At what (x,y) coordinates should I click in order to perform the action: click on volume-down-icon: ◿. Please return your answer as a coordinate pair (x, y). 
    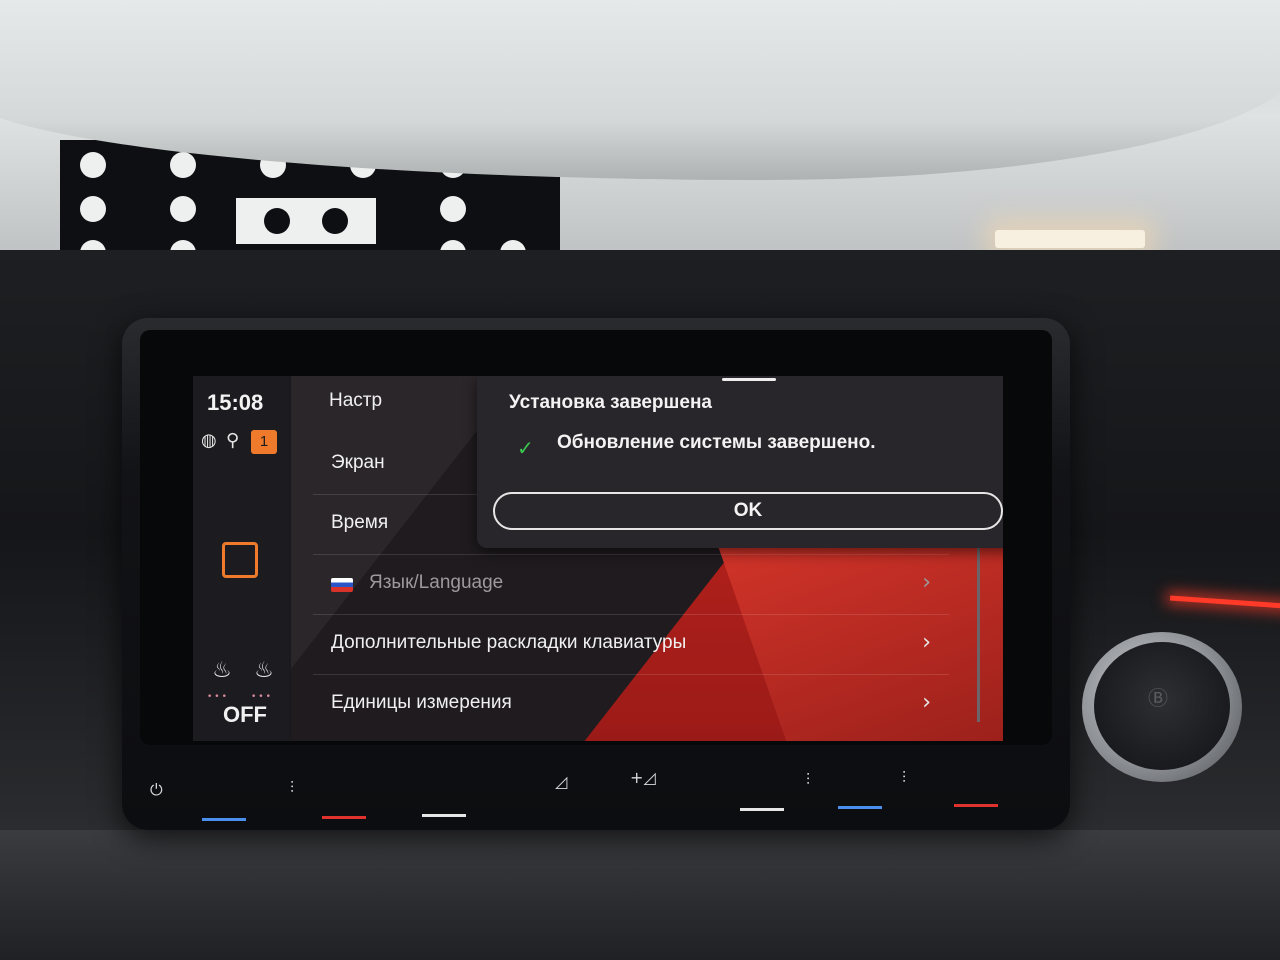
    Looking at the image, I should click on (561, 781).